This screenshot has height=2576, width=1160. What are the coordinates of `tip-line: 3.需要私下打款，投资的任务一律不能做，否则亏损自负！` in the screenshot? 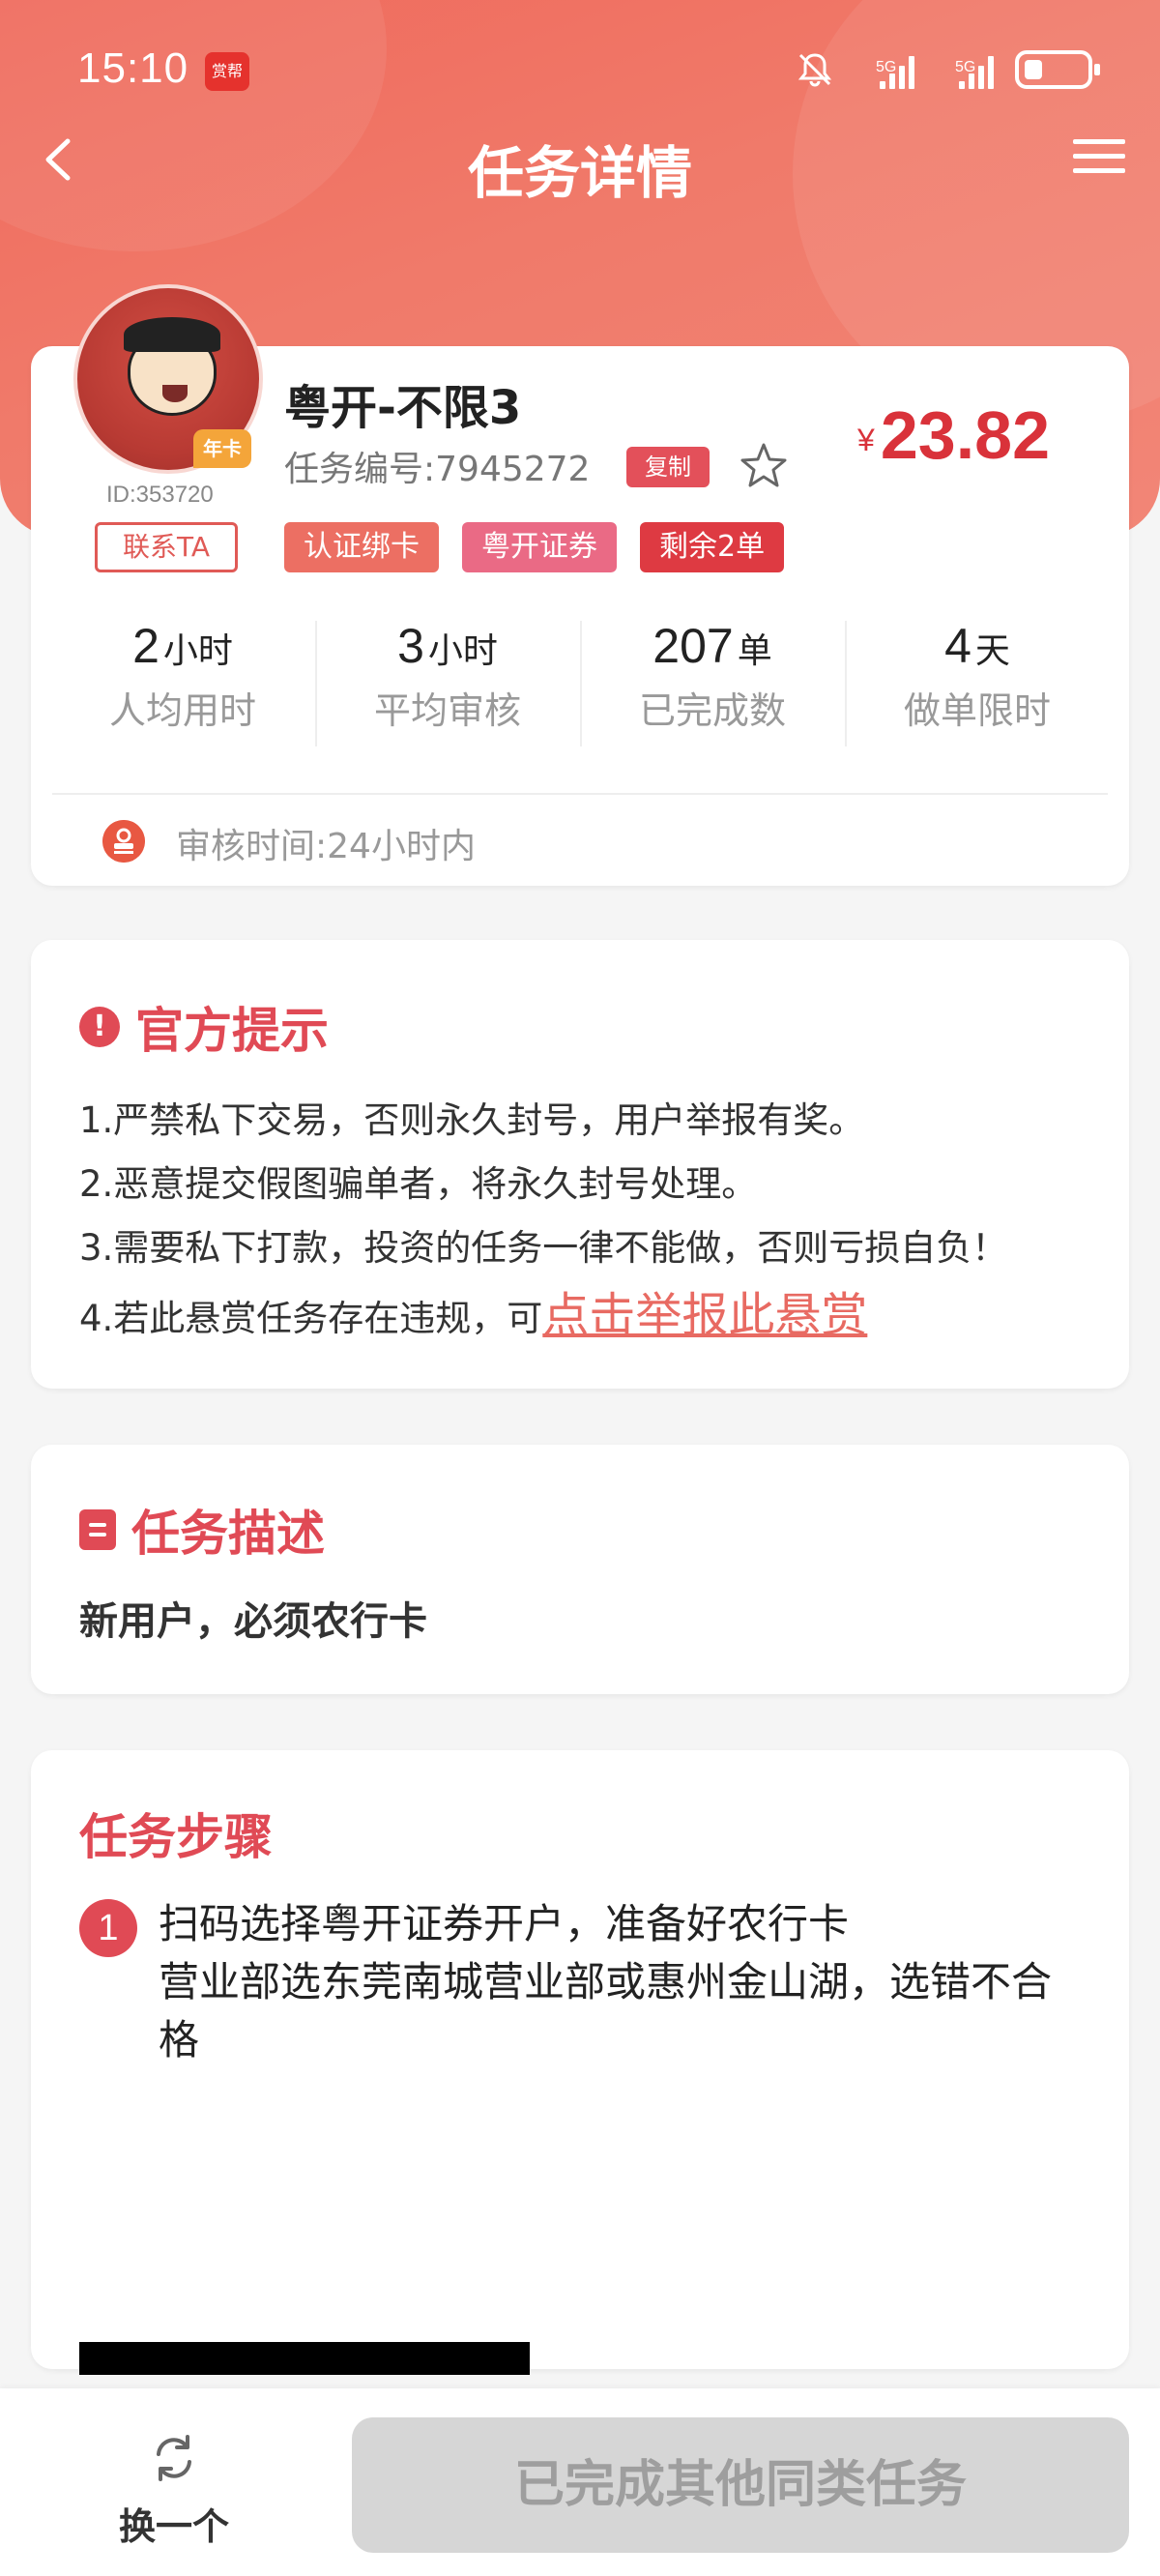 It's located at (544, 1248).